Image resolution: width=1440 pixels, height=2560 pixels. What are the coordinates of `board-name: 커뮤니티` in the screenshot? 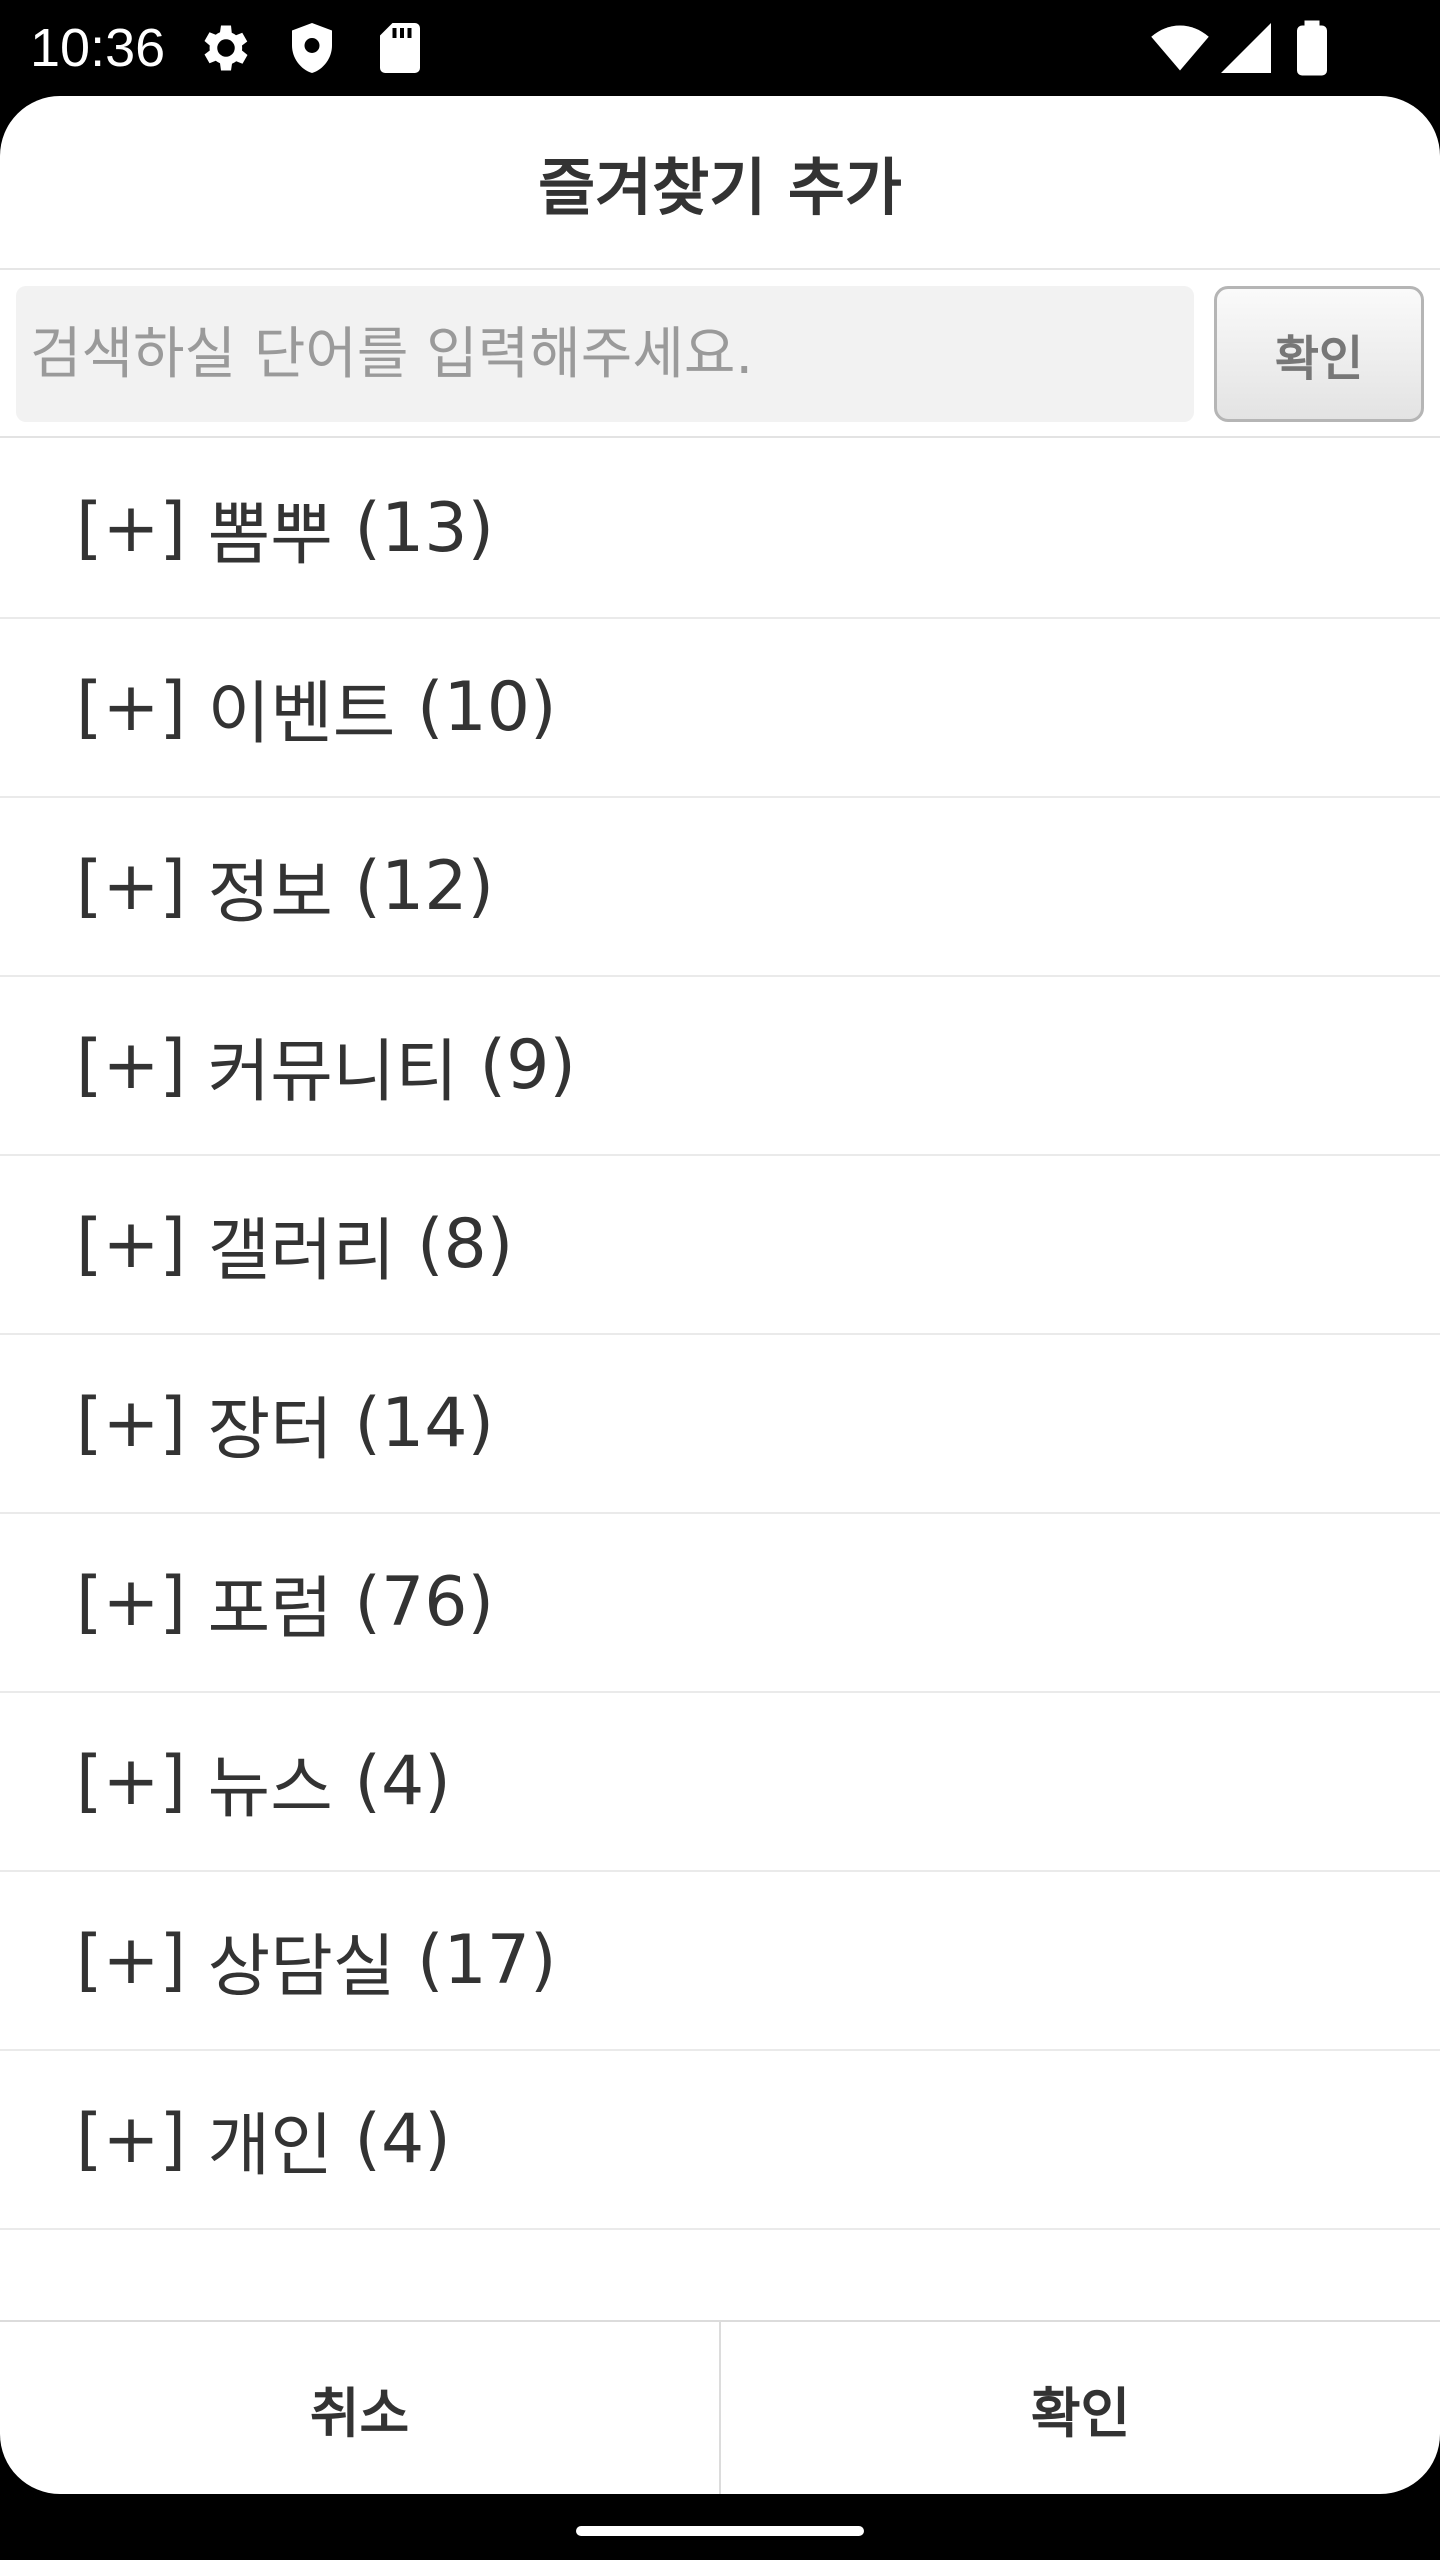 It's located at (332, 1072).